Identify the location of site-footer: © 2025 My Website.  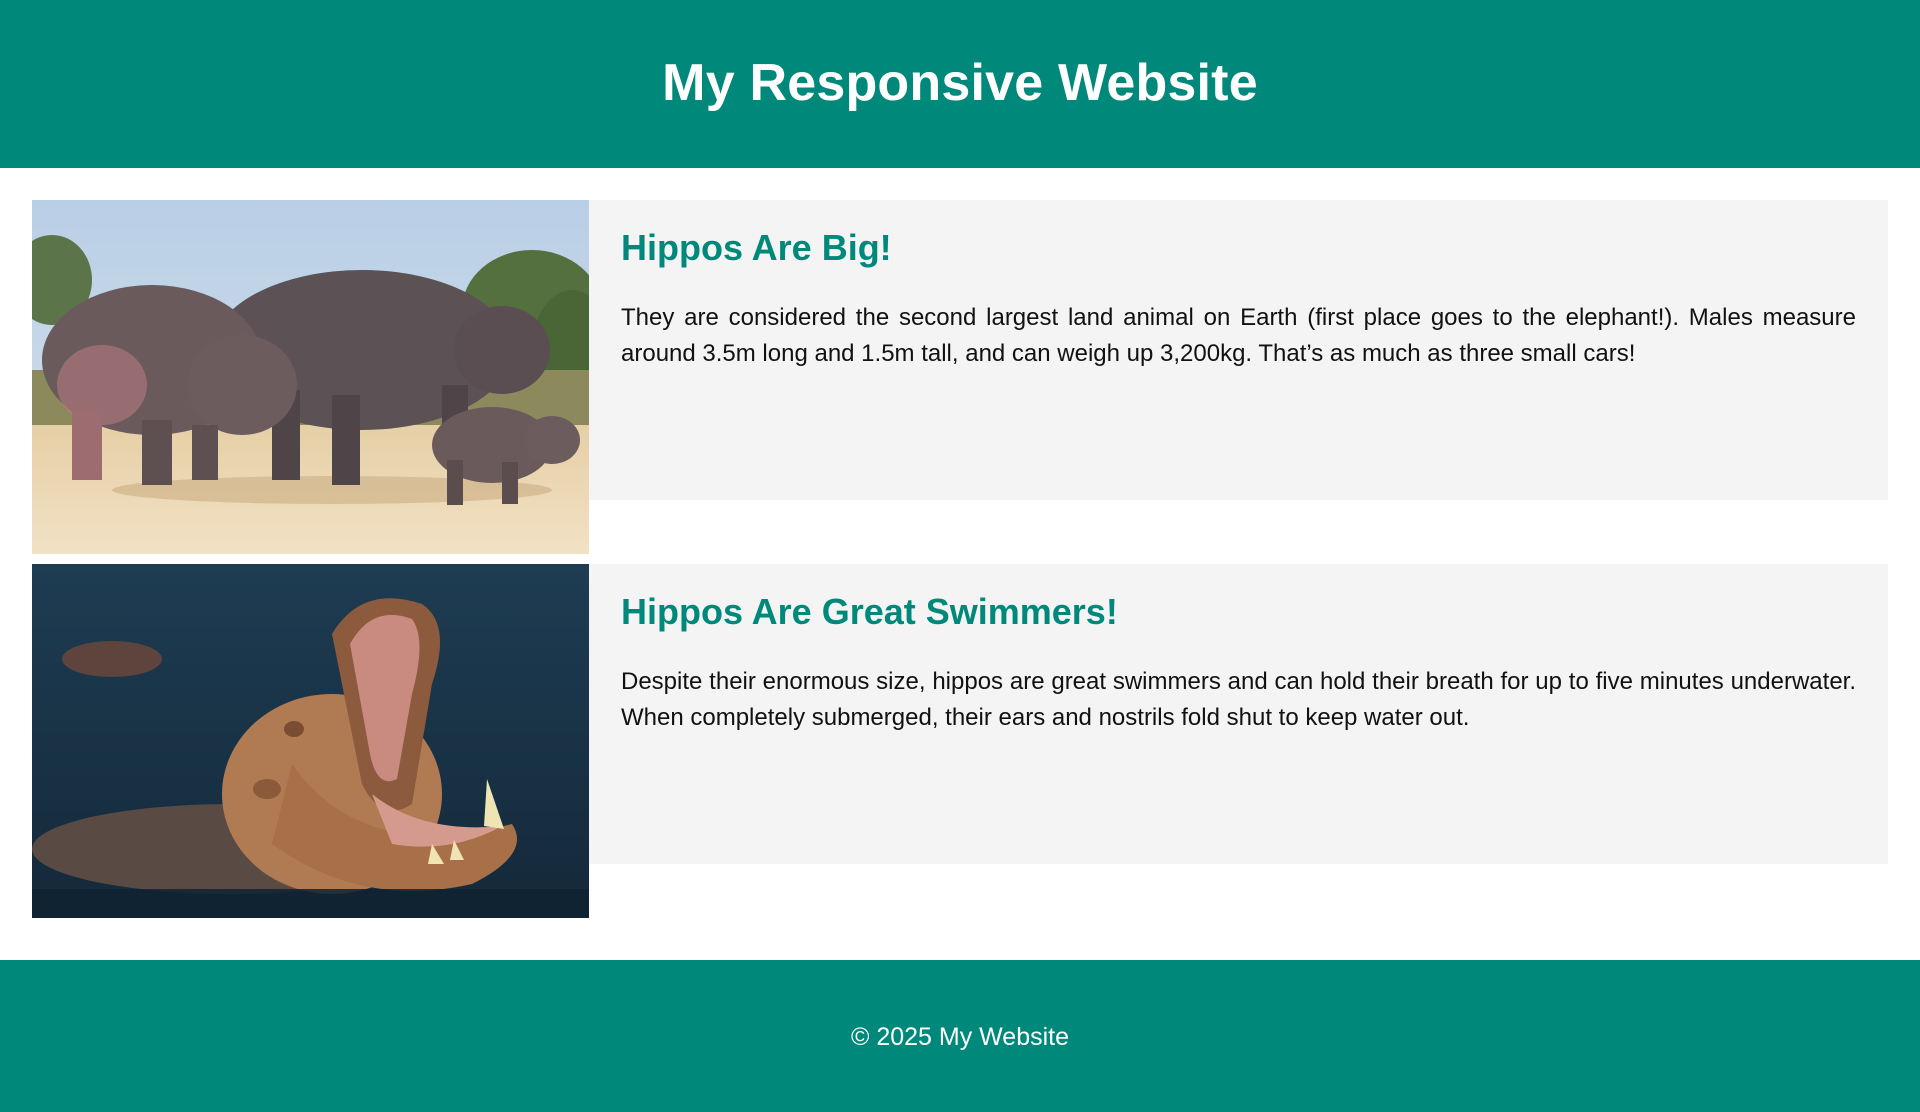
(960, 1036).